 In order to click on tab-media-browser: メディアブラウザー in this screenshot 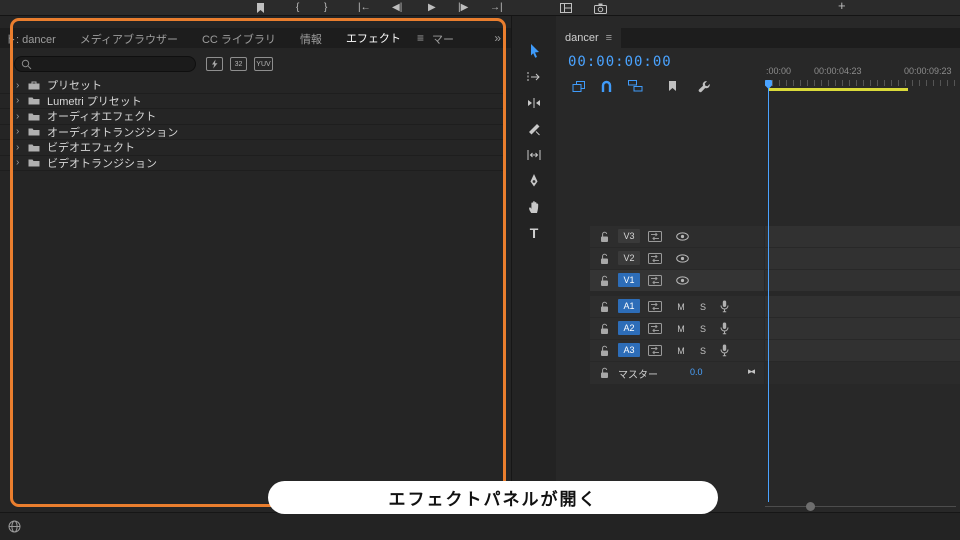, I will do `click(129, 38)`.